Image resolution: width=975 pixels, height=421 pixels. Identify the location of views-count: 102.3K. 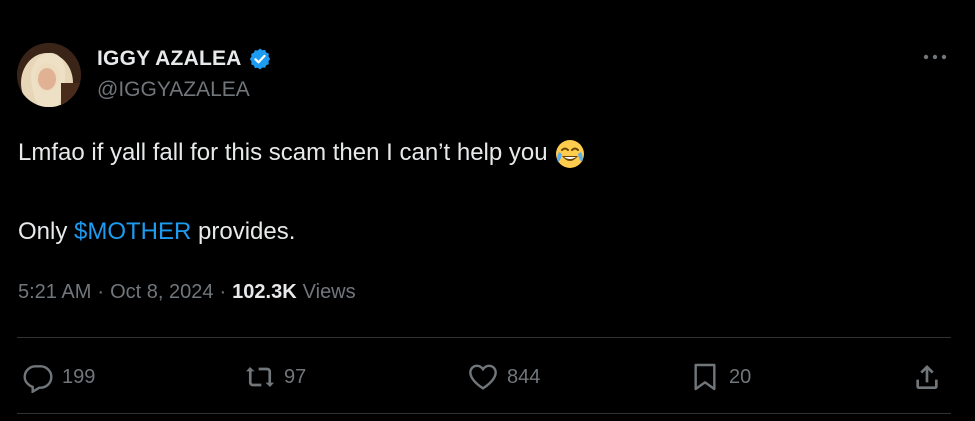
(264, 292).